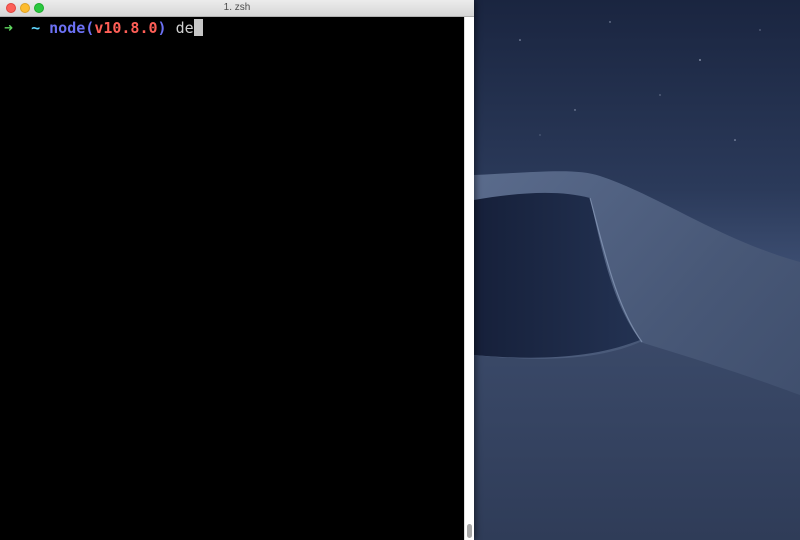  Describe the element at coordinates (185, 28) in the screenshot. I see `command-input: de` at that location.